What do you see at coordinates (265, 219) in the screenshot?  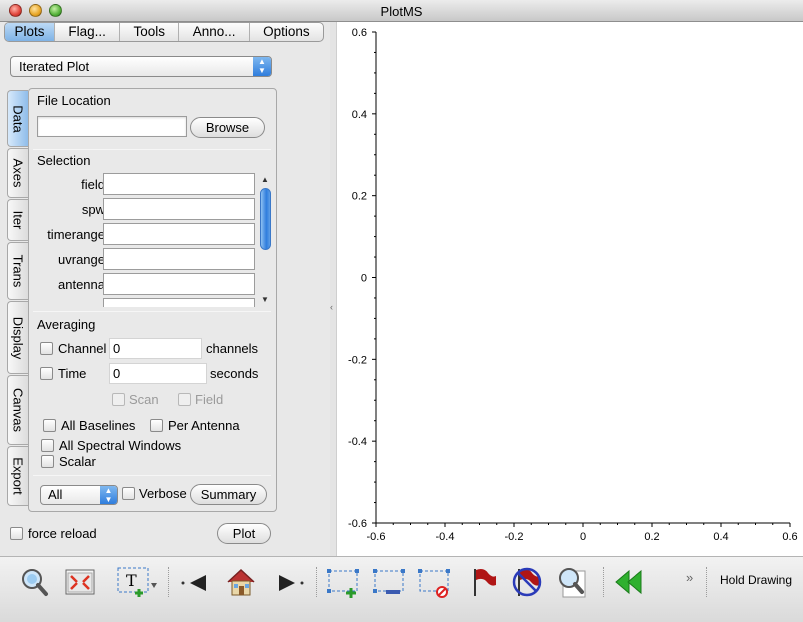 I see `scroll-thumb` at bounding box center [265, 219].